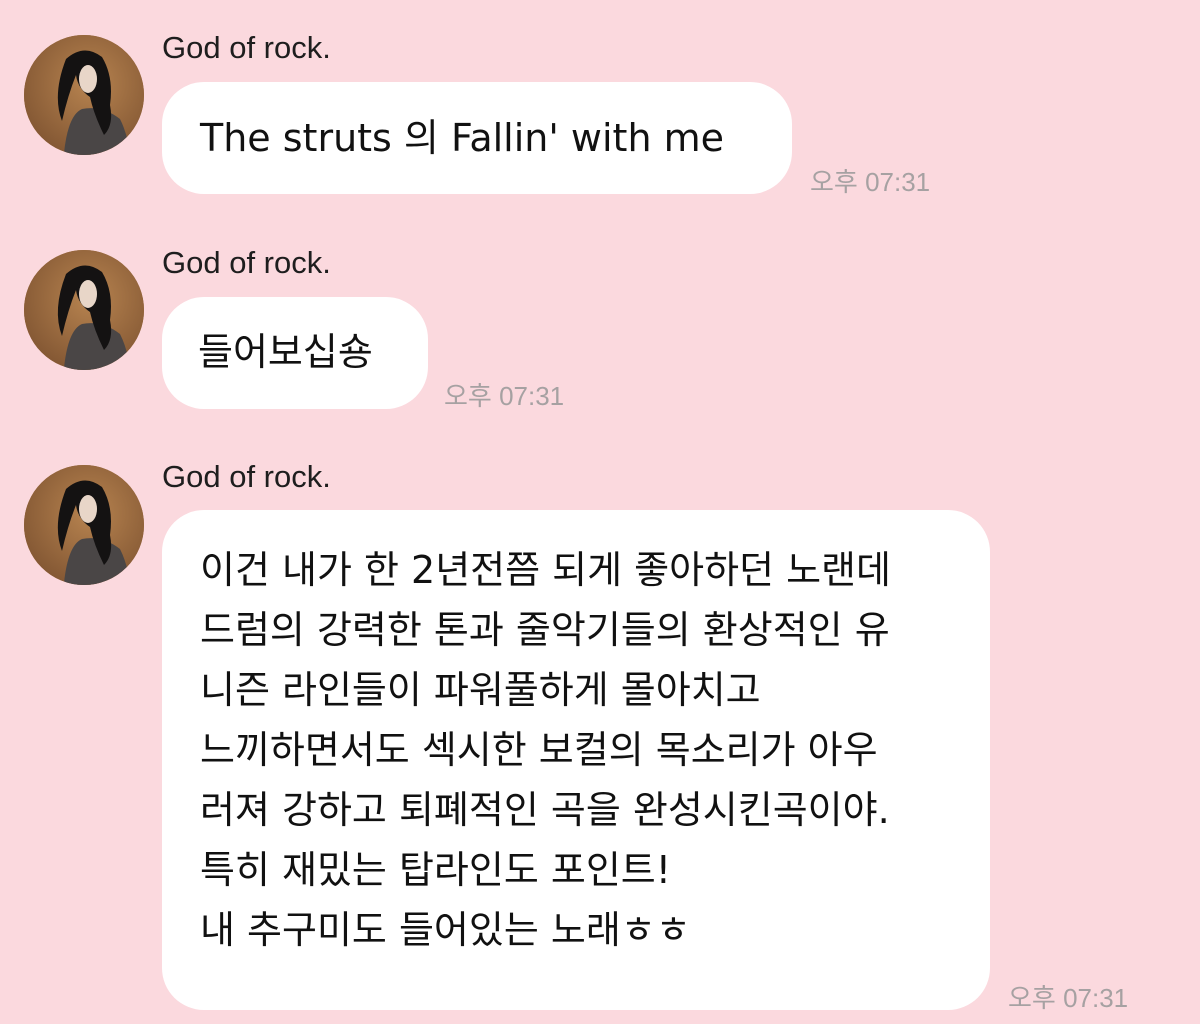  I want to click on message-text: 들어보십숑, so click(285, 352).